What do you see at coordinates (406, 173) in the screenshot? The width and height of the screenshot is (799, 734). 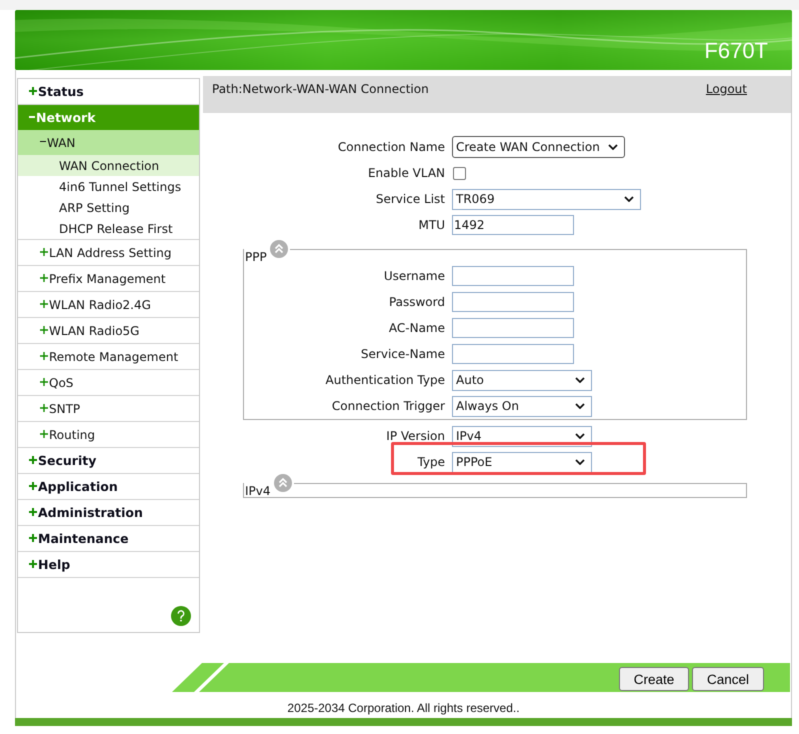 I see `field-label: Enable VLAN` at bounding box center [406, 173].